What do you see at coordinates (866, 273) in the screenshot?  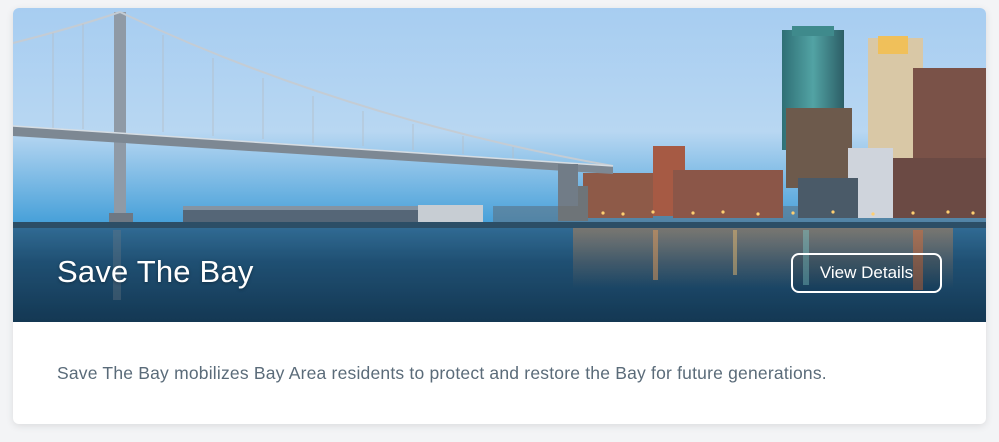 I see `view-details-button: View Details` at bounding box center [866, 273].